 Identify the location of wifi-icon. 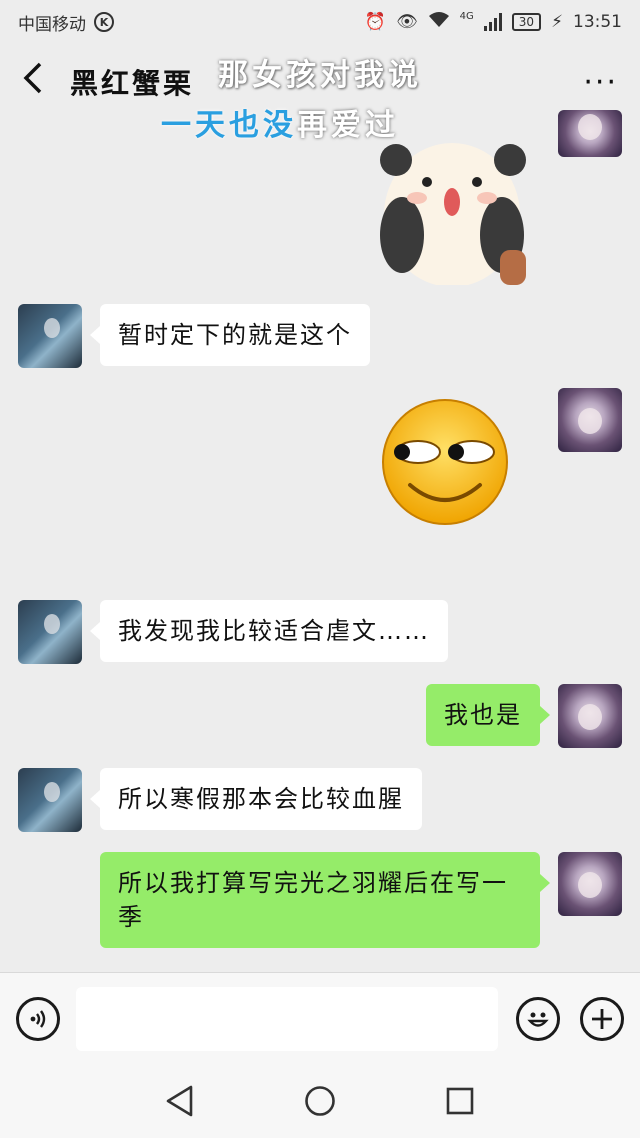
(439, 22).